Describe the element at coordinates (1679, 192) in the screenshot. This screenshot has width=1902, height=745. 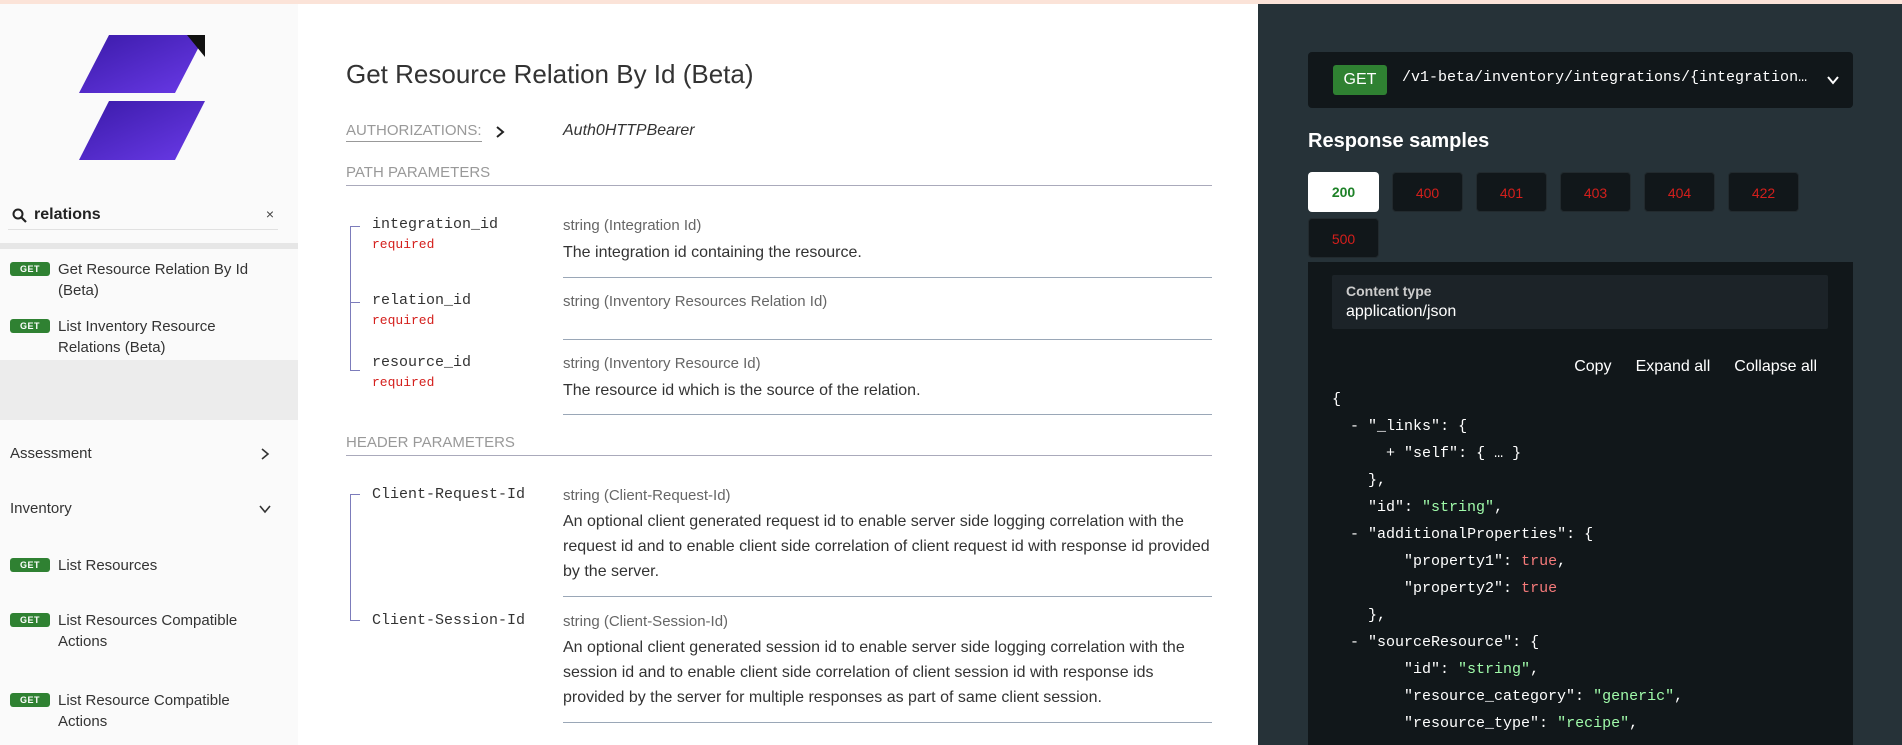
I see `response-tab-404: 404` at that location.